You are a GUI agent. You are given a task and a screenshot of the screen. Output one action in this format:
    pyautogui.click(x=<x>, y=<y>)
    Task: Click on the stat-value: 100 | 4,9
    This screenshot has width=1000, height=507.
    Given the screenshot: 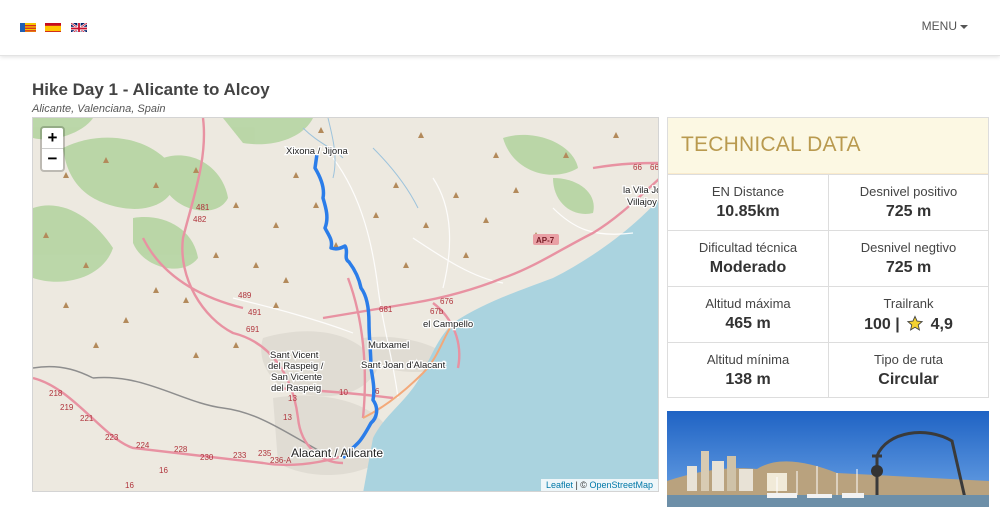 What is the action you would take?
    pyautogui.click(x=908, y=324)
    